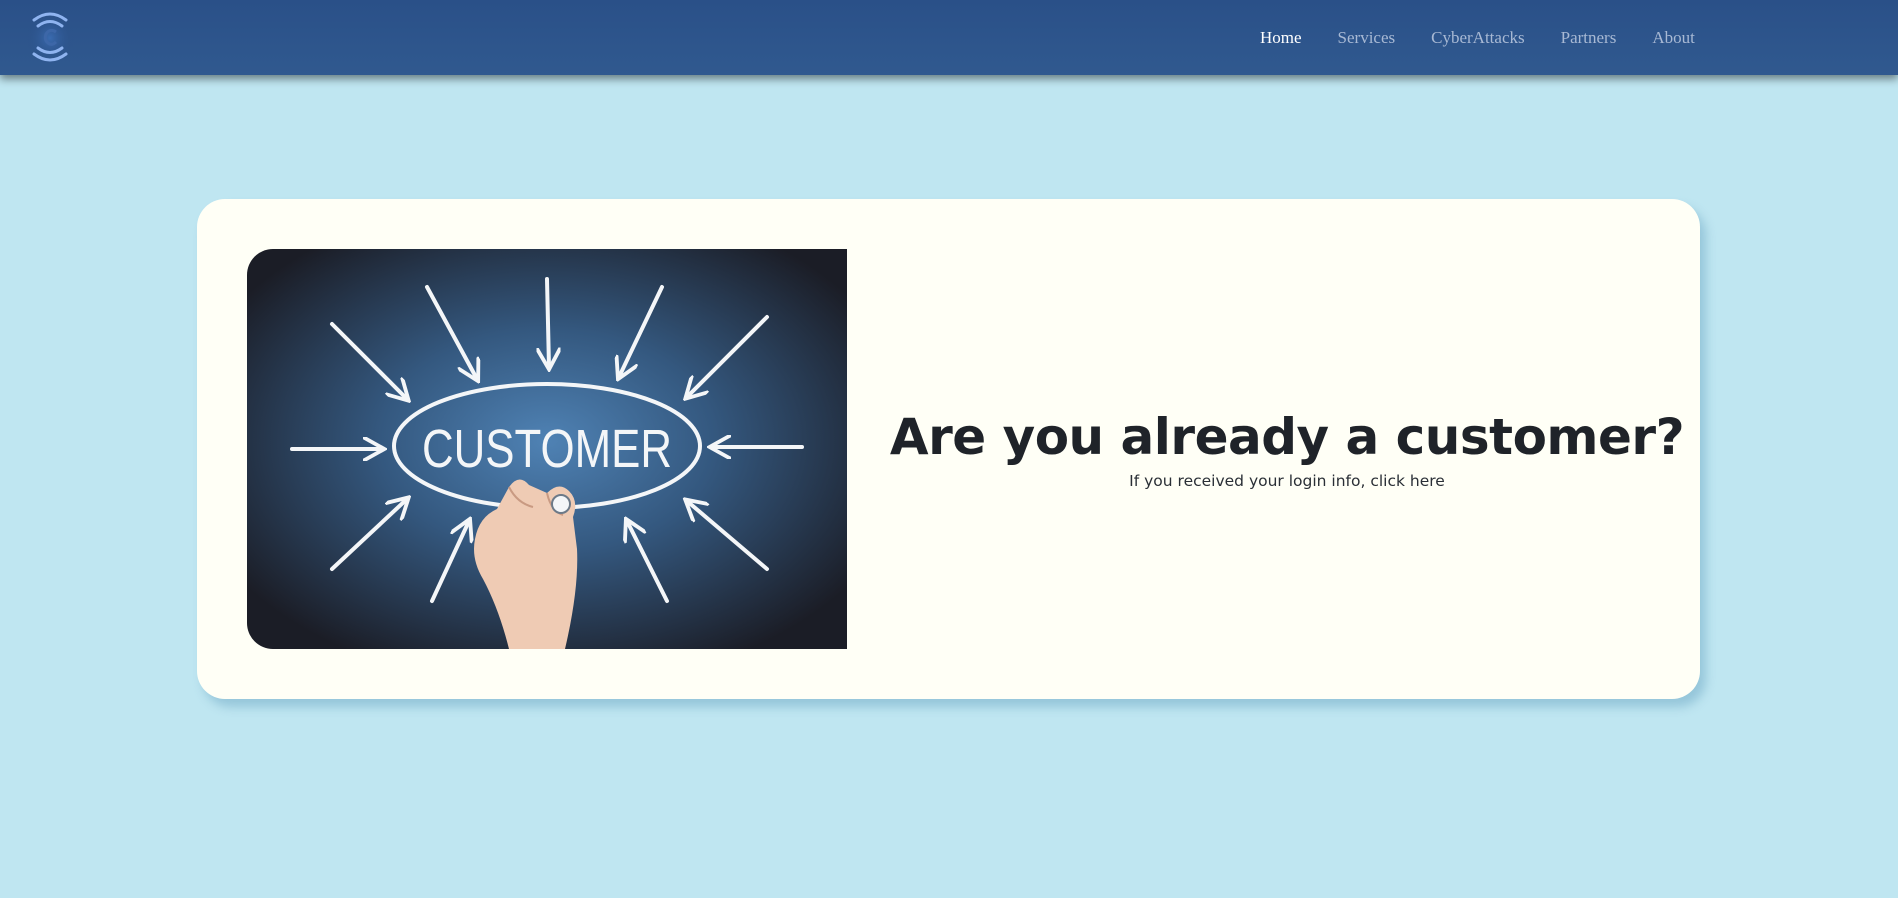  I want to click on nav-home-link: Home, so click(1281, 38).